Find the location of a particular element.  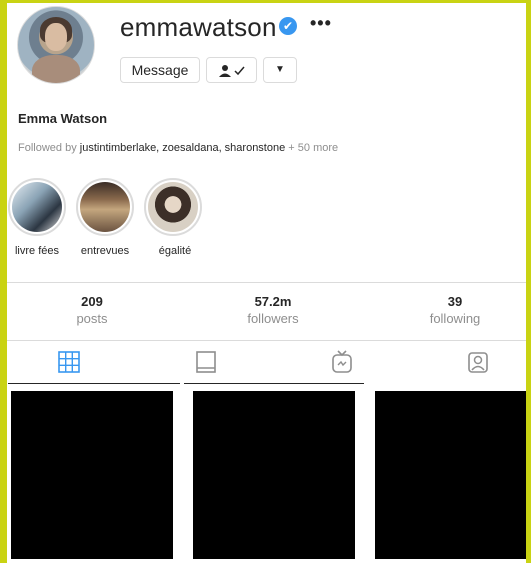

stat-label: following is located at coordinates (455, 318).